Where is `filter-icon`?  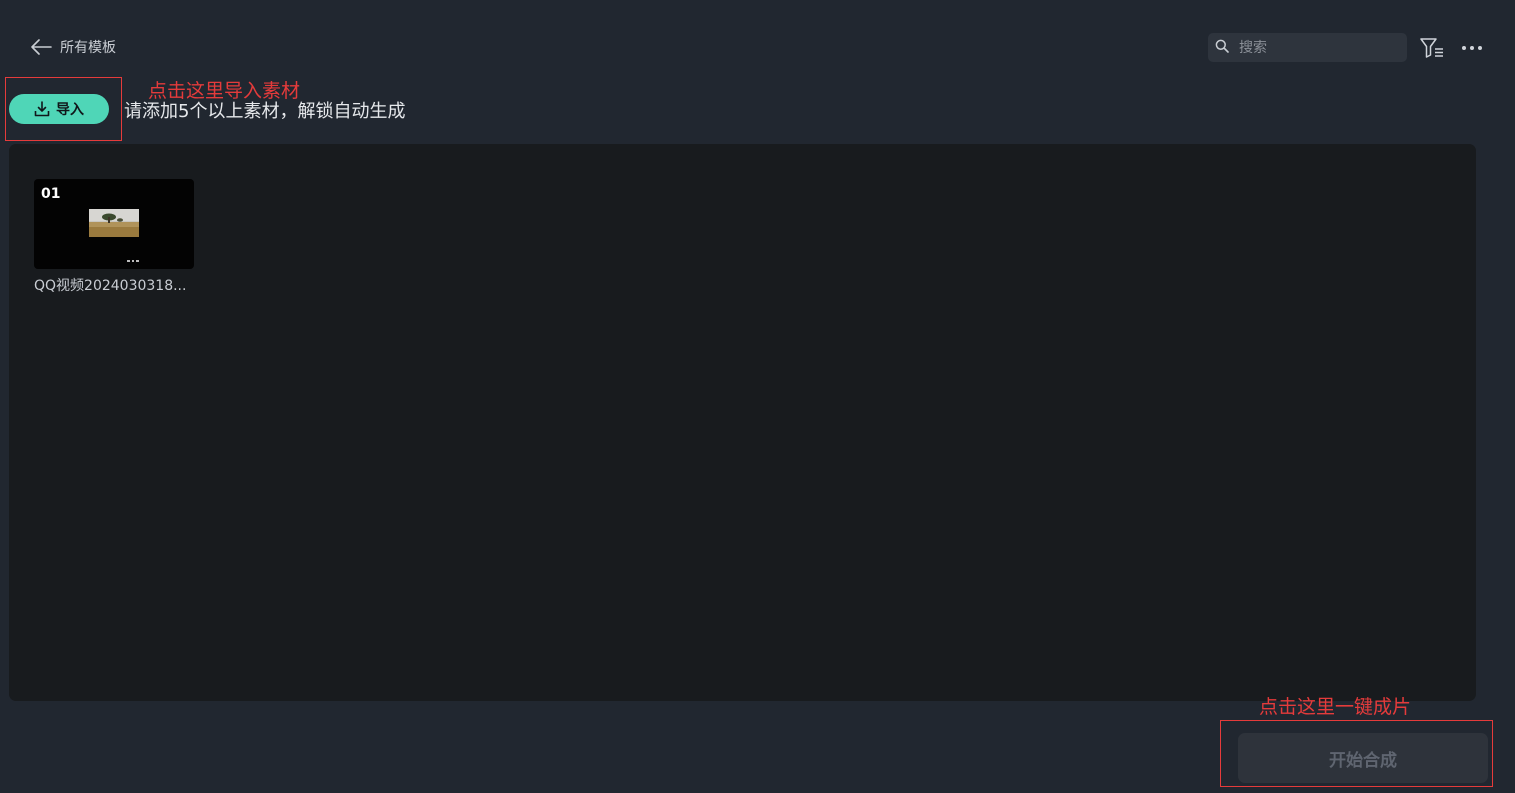
filter-icon is located at coordinates (1433, 50).